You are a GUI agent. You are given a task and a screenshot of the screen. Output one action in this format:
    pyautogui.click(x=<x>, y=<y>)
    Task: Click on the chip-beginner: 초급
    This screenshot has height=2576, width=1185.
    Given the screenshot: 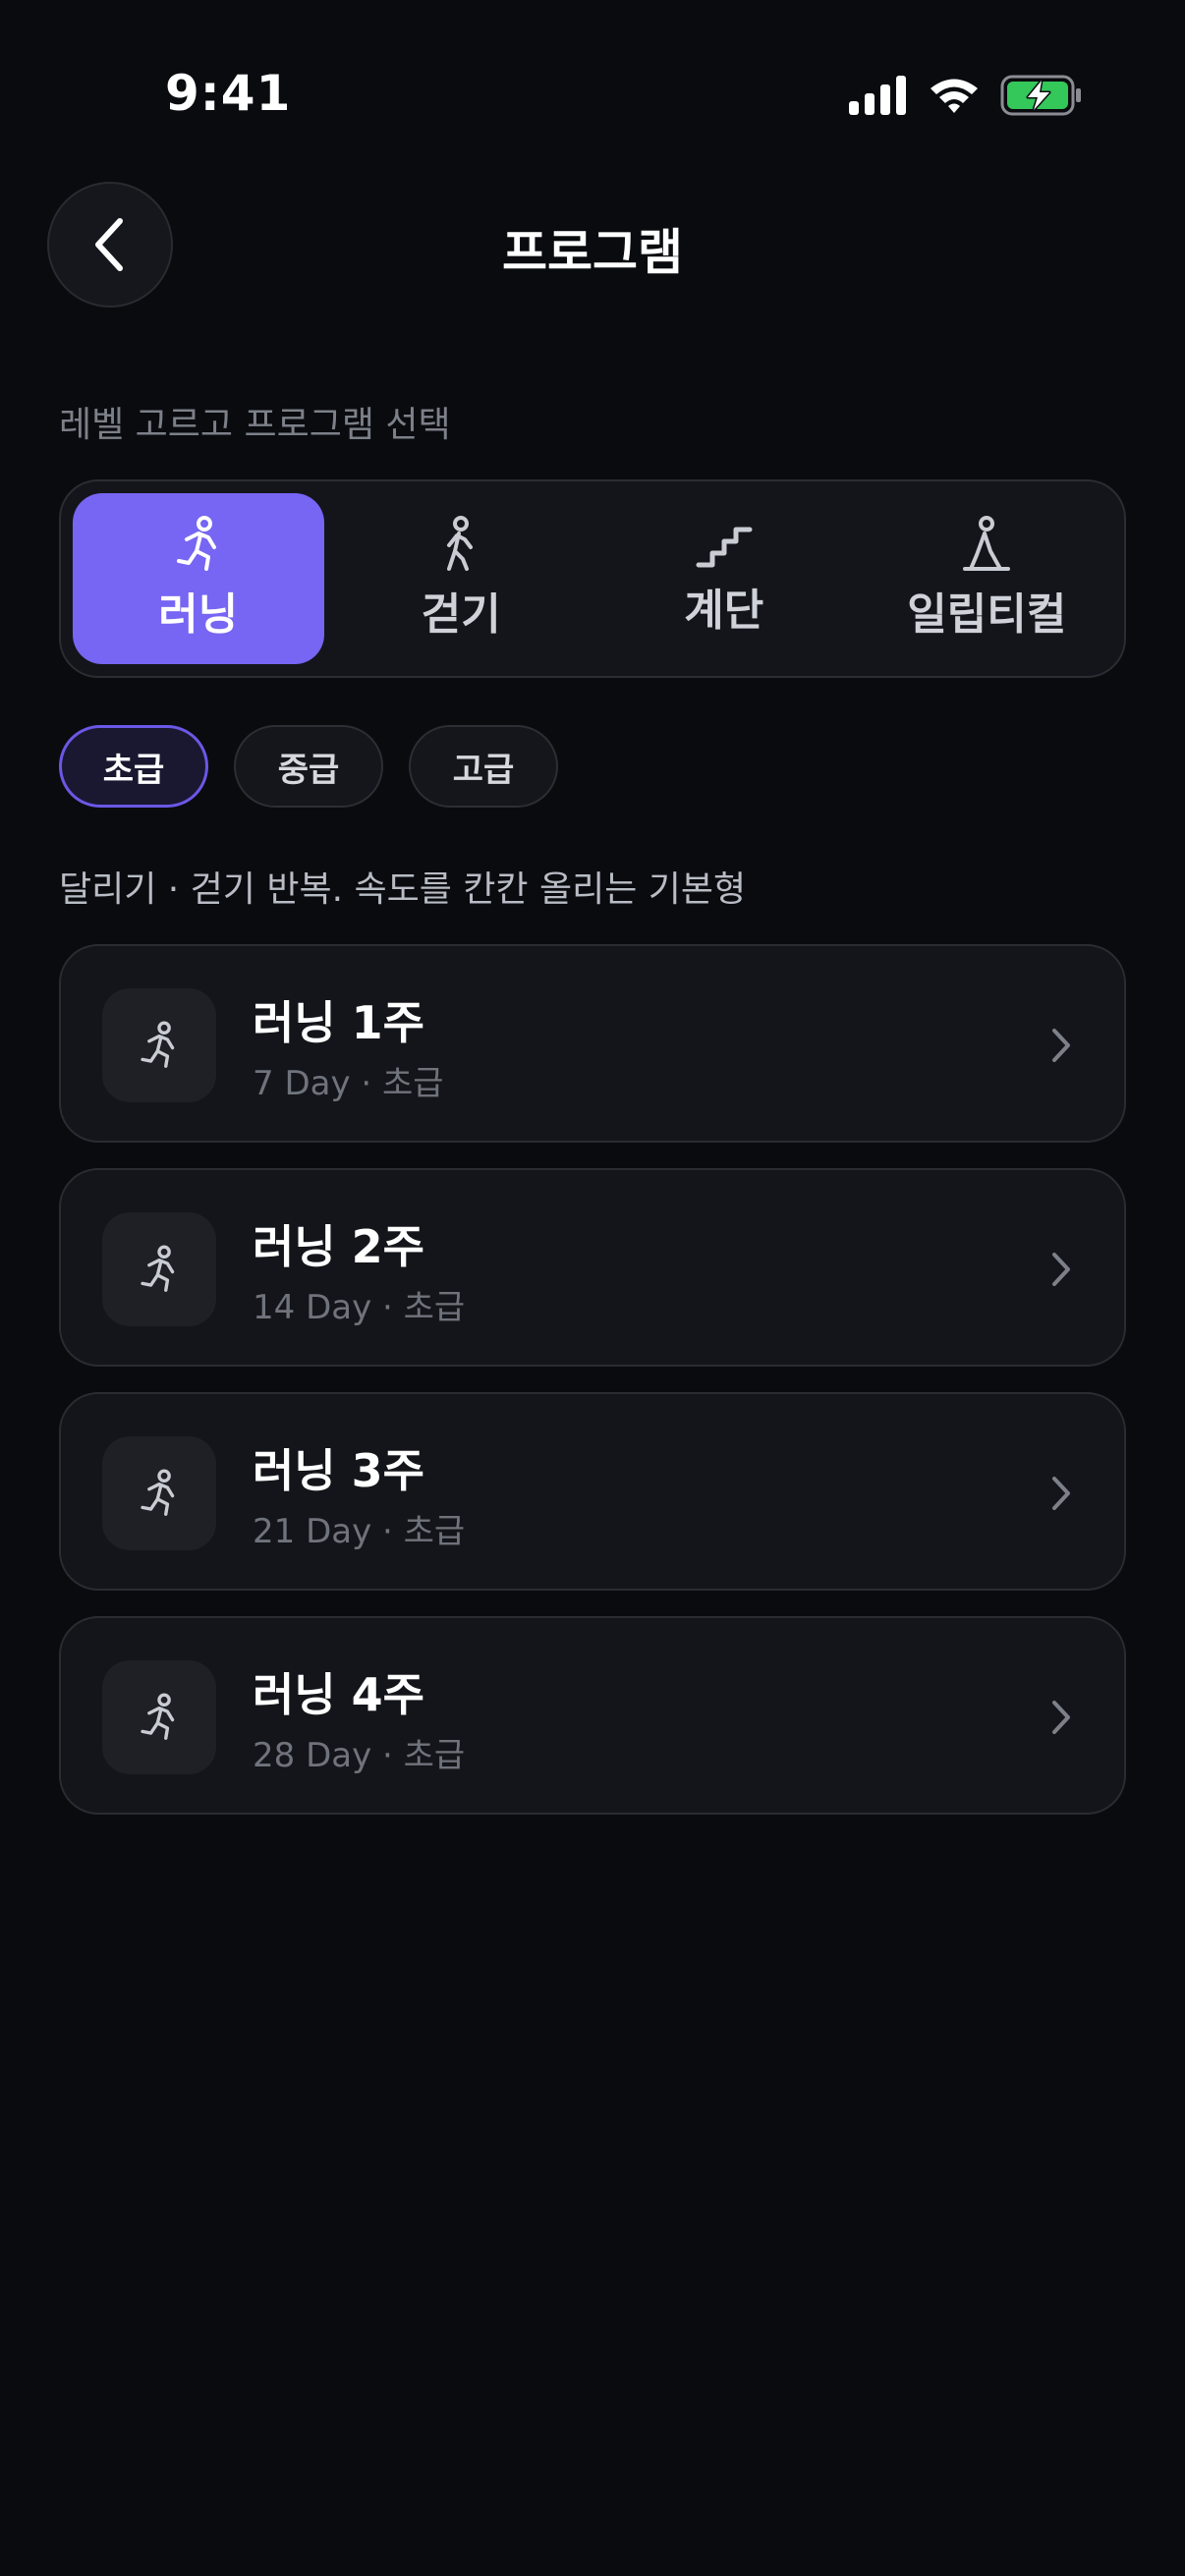 What is the action you would take?
    pyautogui.click(x=134, y=766)
    